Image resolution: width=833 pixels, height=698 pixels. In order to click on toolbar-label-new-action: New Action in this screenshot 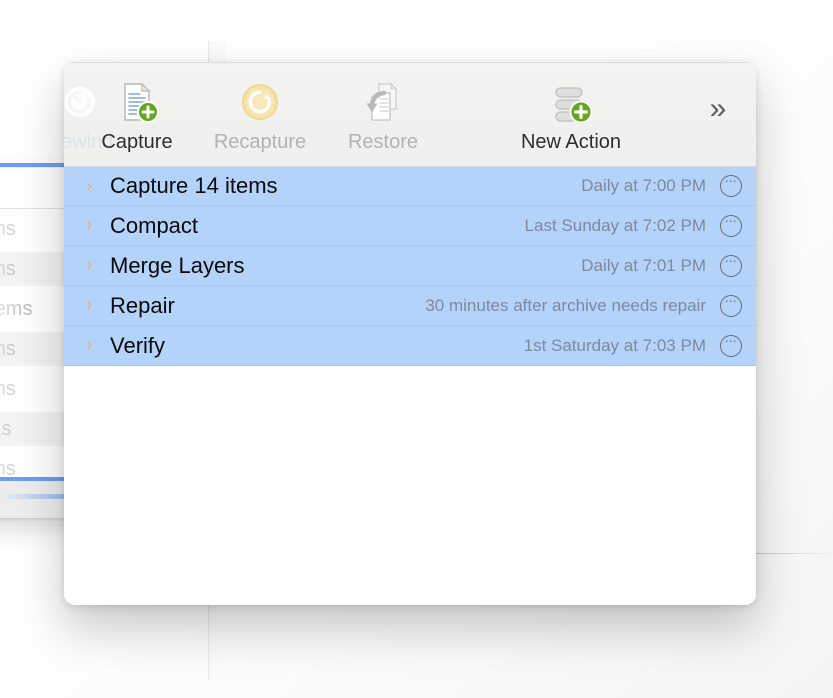, I will do `click(571, 142)`.